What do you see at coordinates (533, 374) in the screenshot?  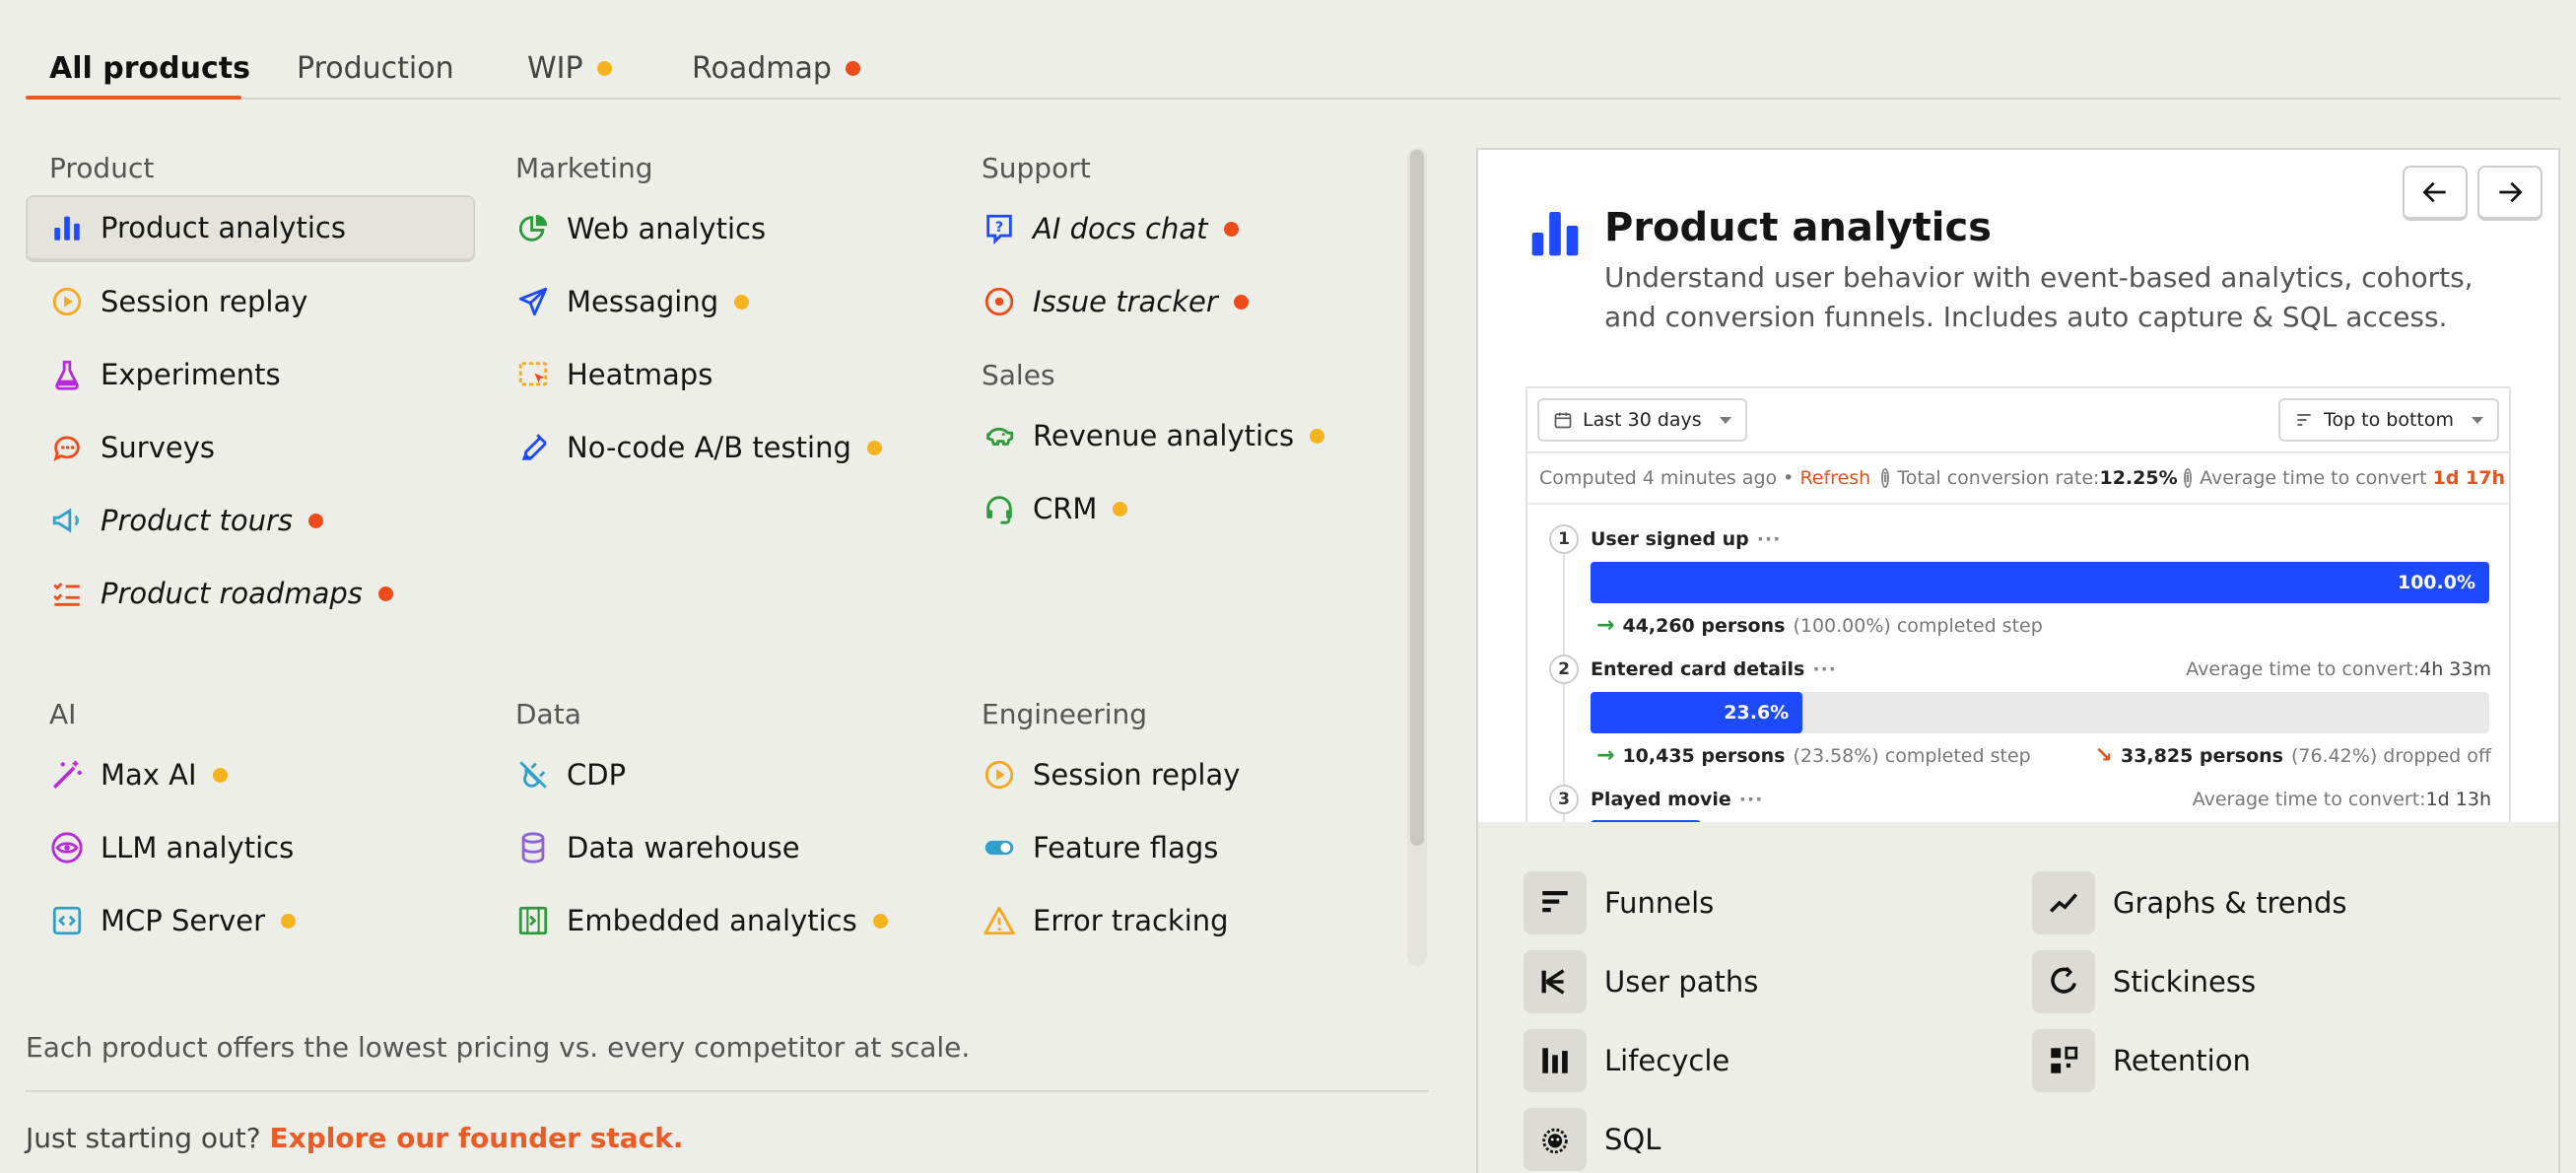 I see `heatmap-icon` at bounding box center [533, 374].